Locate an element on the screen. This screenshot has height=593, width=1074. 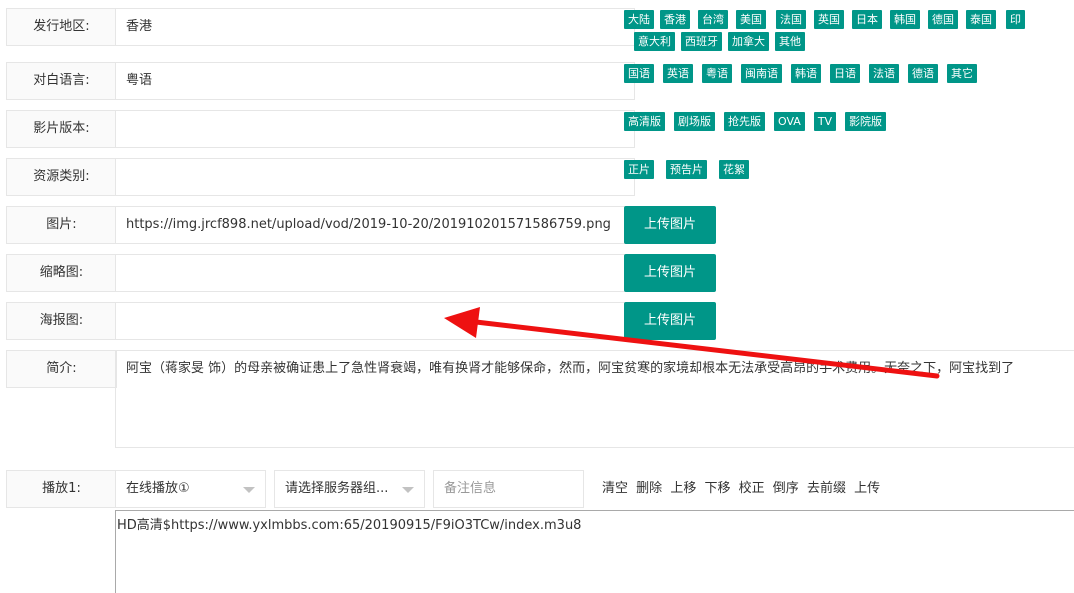
region-tag: 其他 is located at coordinates (790, 41).